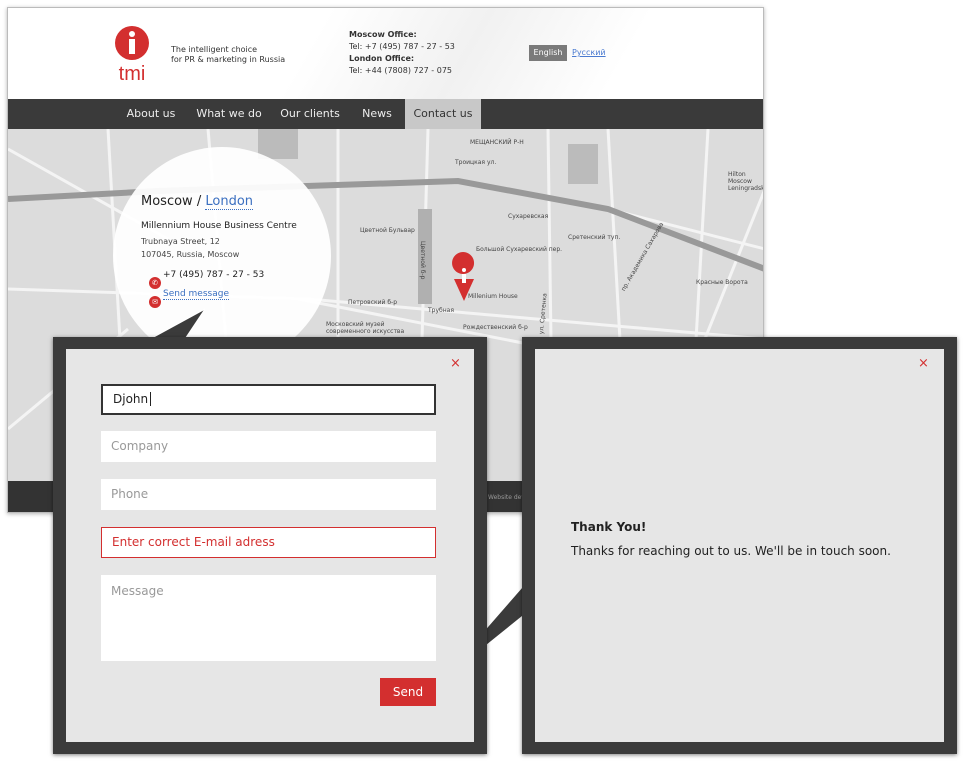  What do you see at coordinates (132, 72) in the screenshot?
I see `svg-text: tmi` at bounding box center [132, 72].